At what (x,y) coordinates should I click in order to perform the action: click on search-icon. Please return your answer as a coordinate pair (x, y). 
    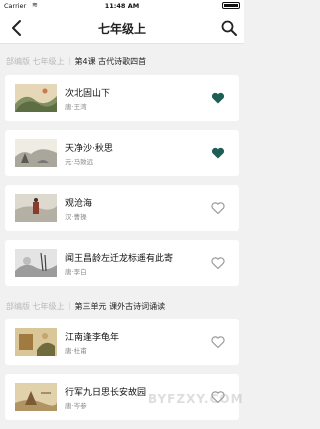
    Looking at the image, I should click on (229, 28).